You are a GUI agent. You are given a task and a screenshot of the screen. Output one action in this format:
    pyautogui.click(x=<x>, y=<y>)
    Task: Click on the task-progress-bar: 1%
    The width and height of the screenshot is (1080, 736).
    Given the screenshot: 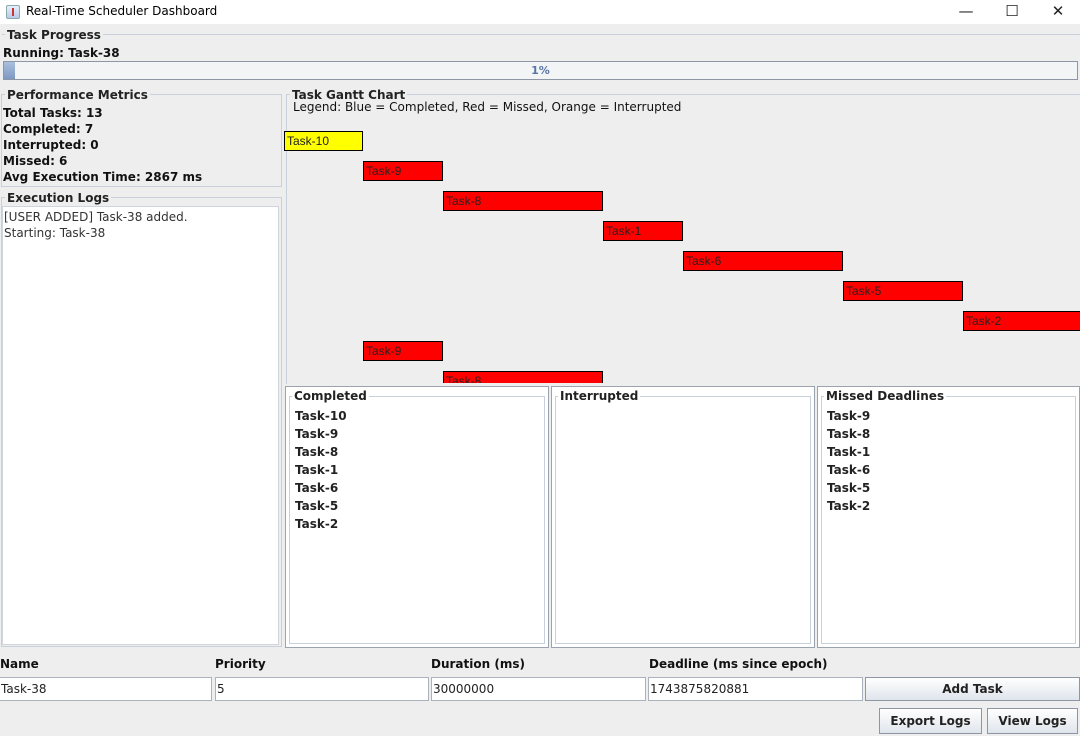 What is the action you would take?
    pyautogui.click(x=540, y=70)
    